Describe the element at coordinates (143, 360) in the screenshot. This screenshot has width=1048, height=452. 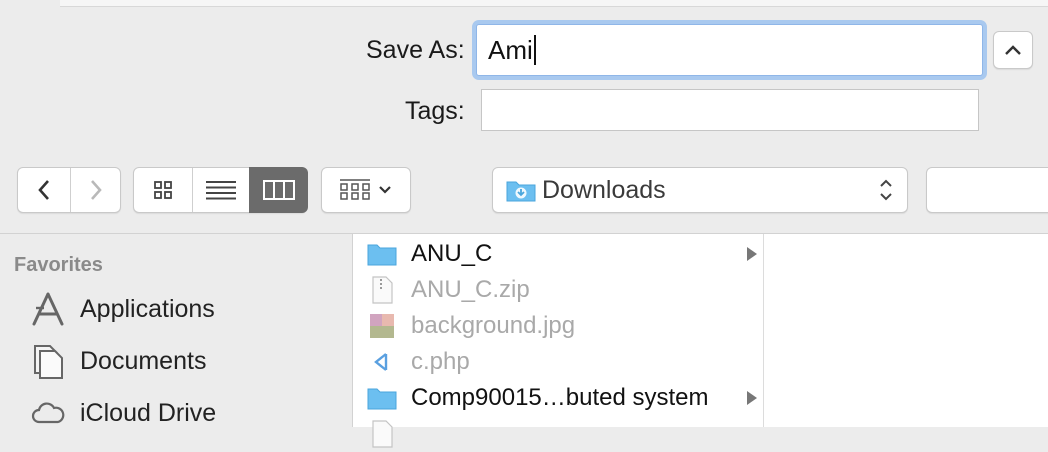
I see `sidebar-item-label: Documents` at that location.